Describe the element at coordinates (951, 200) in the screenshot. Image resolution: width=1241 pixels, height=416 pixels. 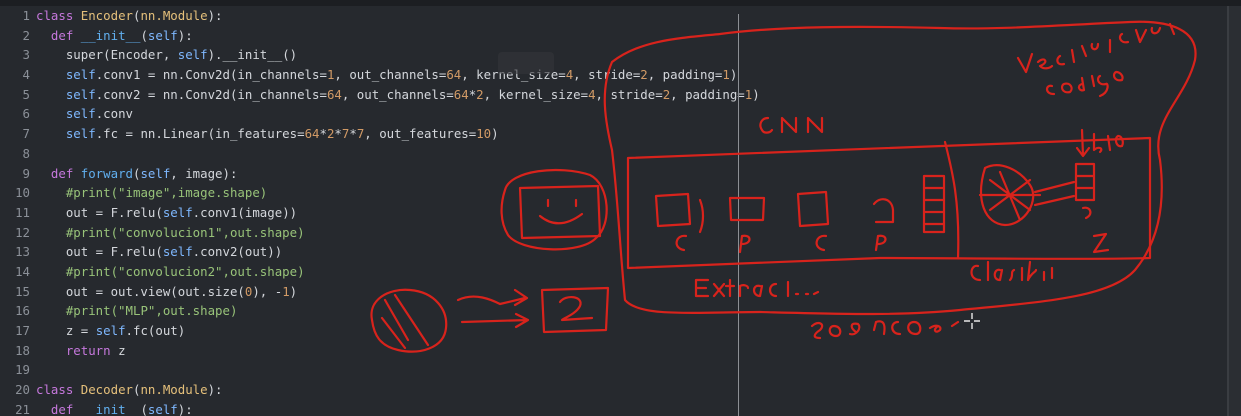
I see `box-divider` at that location.